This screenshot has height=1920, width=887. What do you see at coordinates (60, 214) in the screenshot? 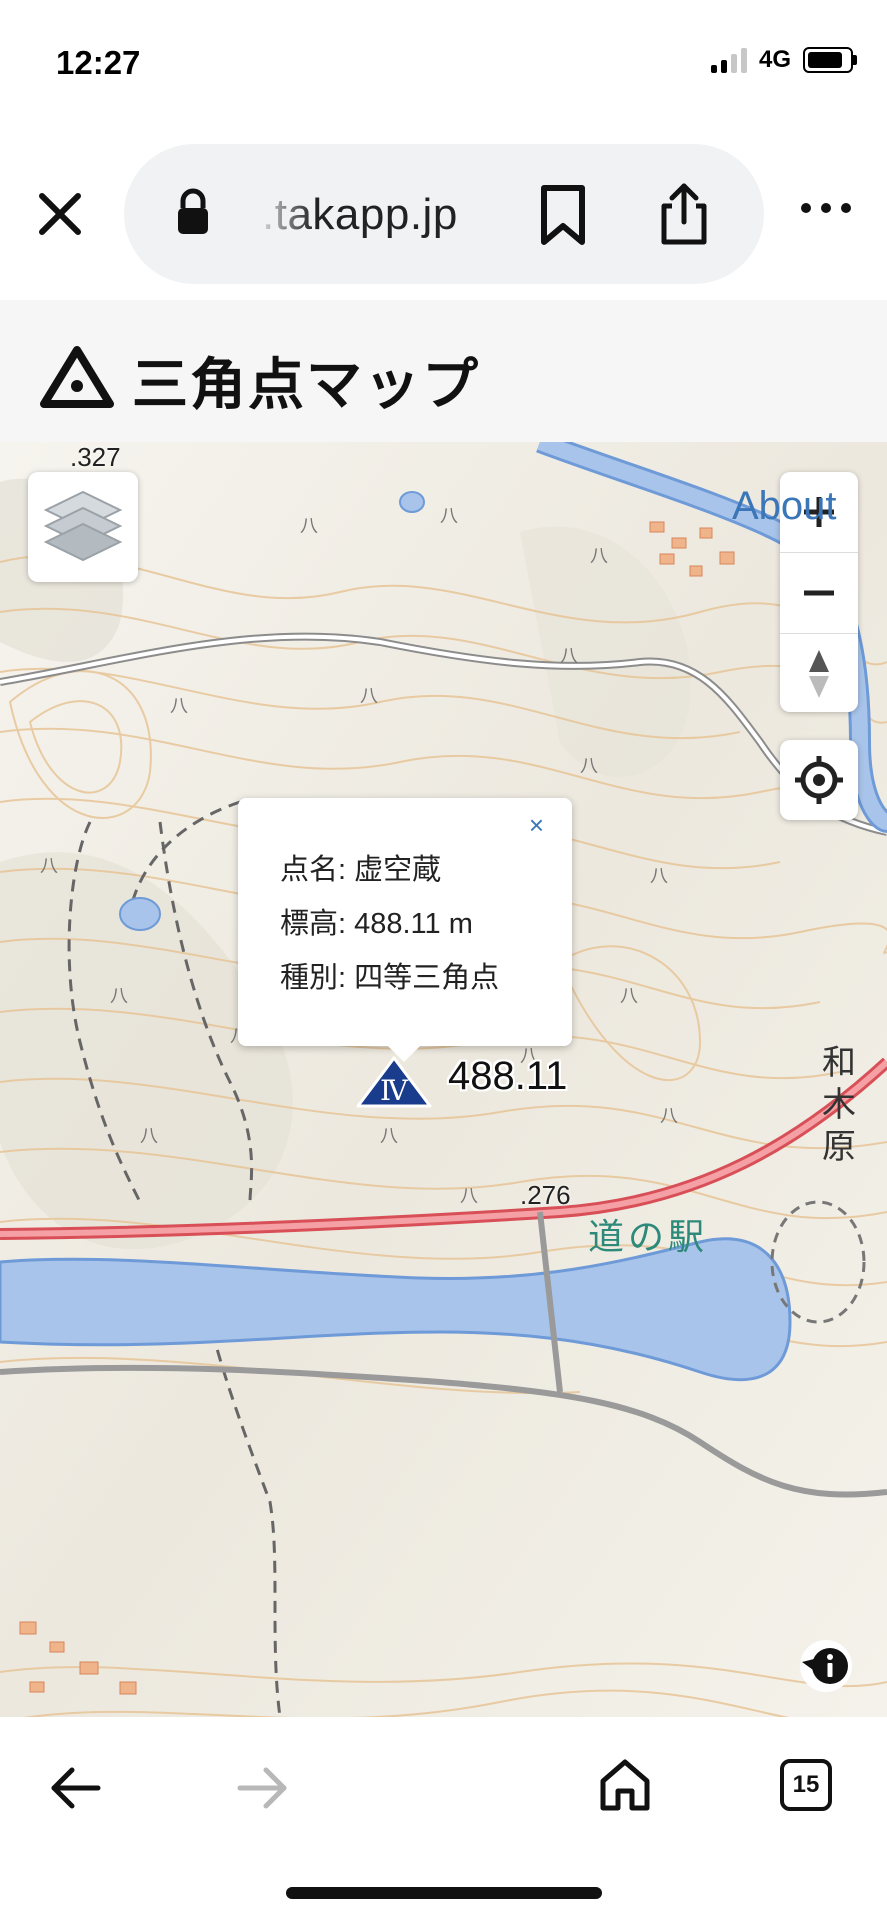
I see `close-icon` at bounding box center [60, 214].